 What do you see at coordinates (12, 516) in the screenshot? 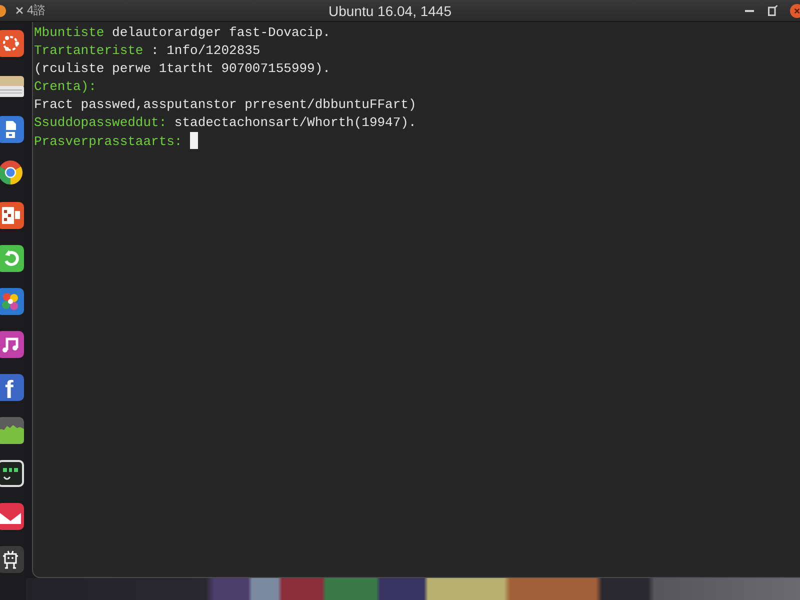
I see `envelope-icon` at bounding box center [12, 516].